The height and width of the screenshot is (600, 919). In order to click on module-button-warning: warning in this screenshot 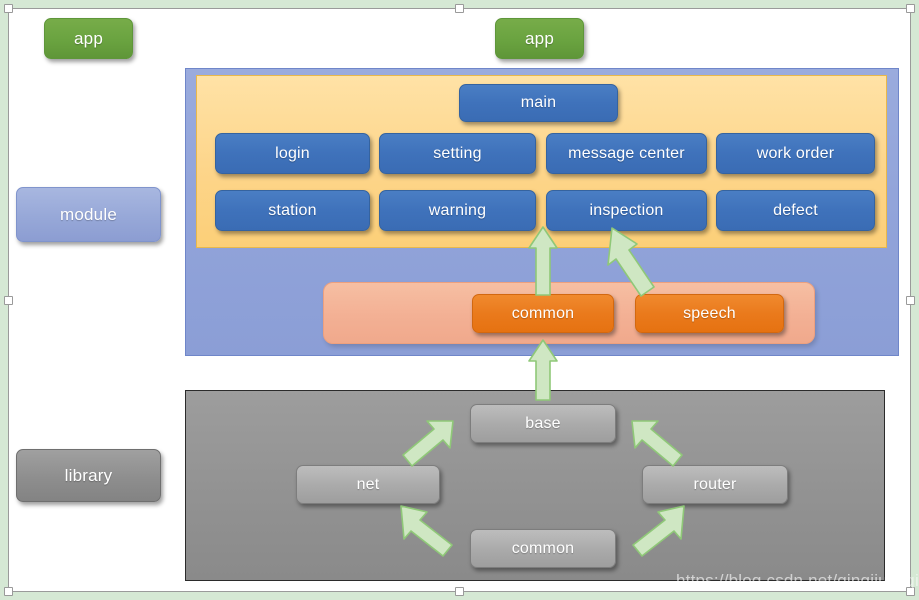, I will do `click(457, 210)`.